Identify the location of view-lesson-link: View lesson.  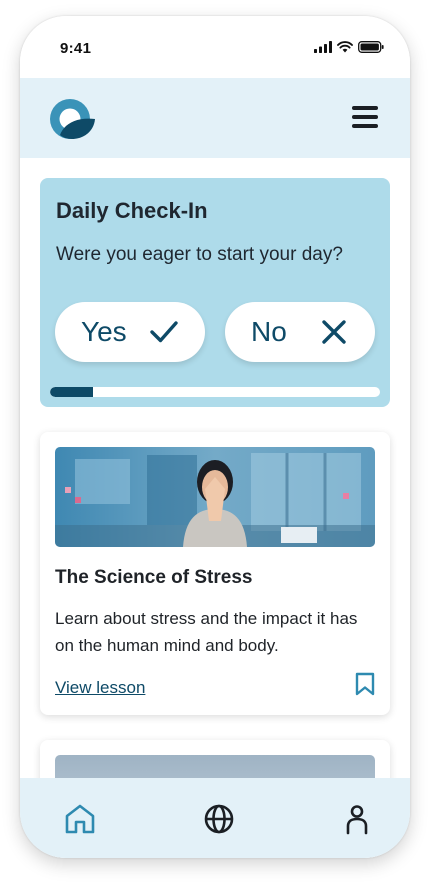
(100, 688).